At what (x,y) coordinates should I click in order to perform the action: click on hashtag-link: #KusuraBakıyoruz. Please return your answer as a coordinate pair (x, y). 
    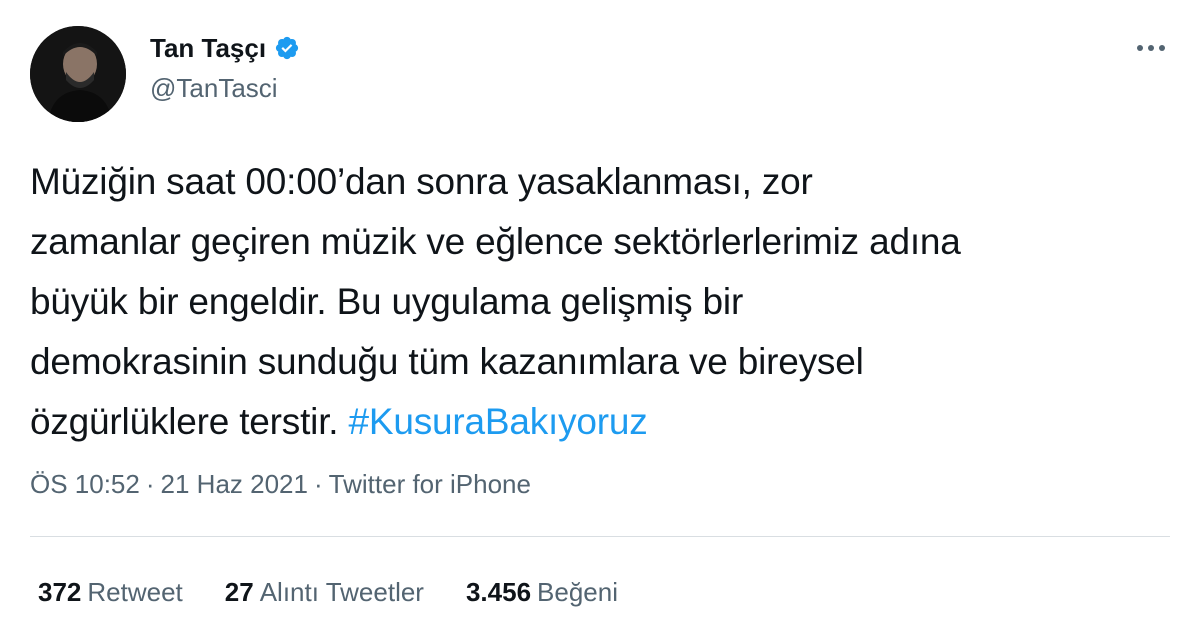
    Looking at the image, I should click on (497, 421).